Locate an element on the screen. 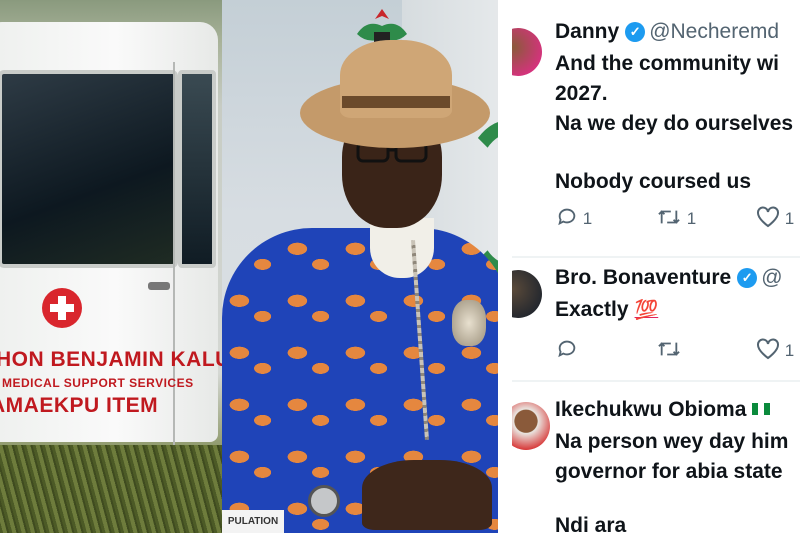 The image size is (800, 533). tweet-author: Bro. Bonaventure ✓ @ is located at coordinates (669, 278).